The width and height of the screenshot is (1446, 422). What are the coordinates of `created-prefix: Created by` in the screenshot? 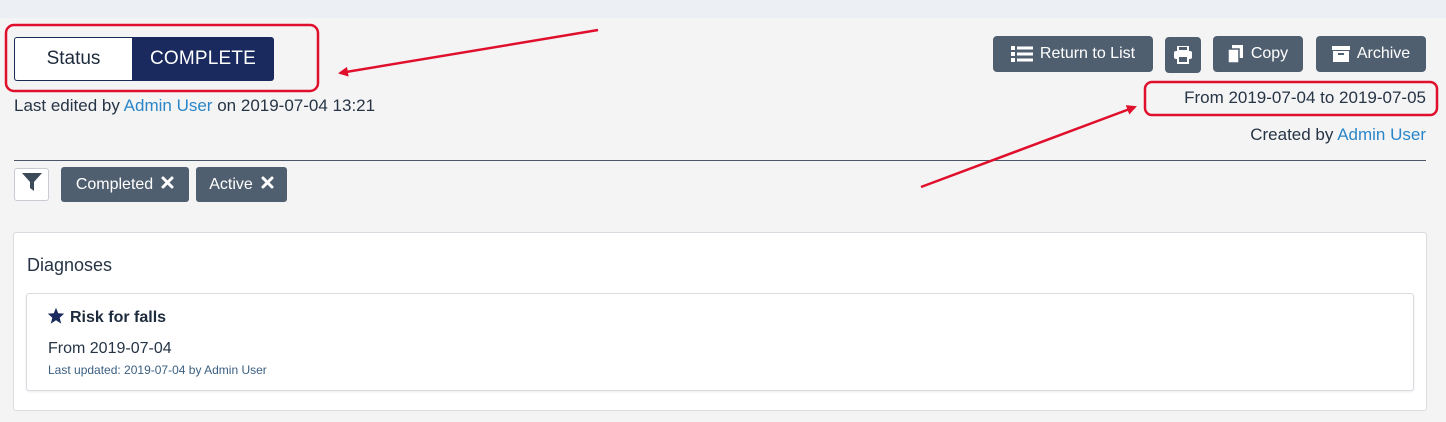 It's located at (1292, 134).